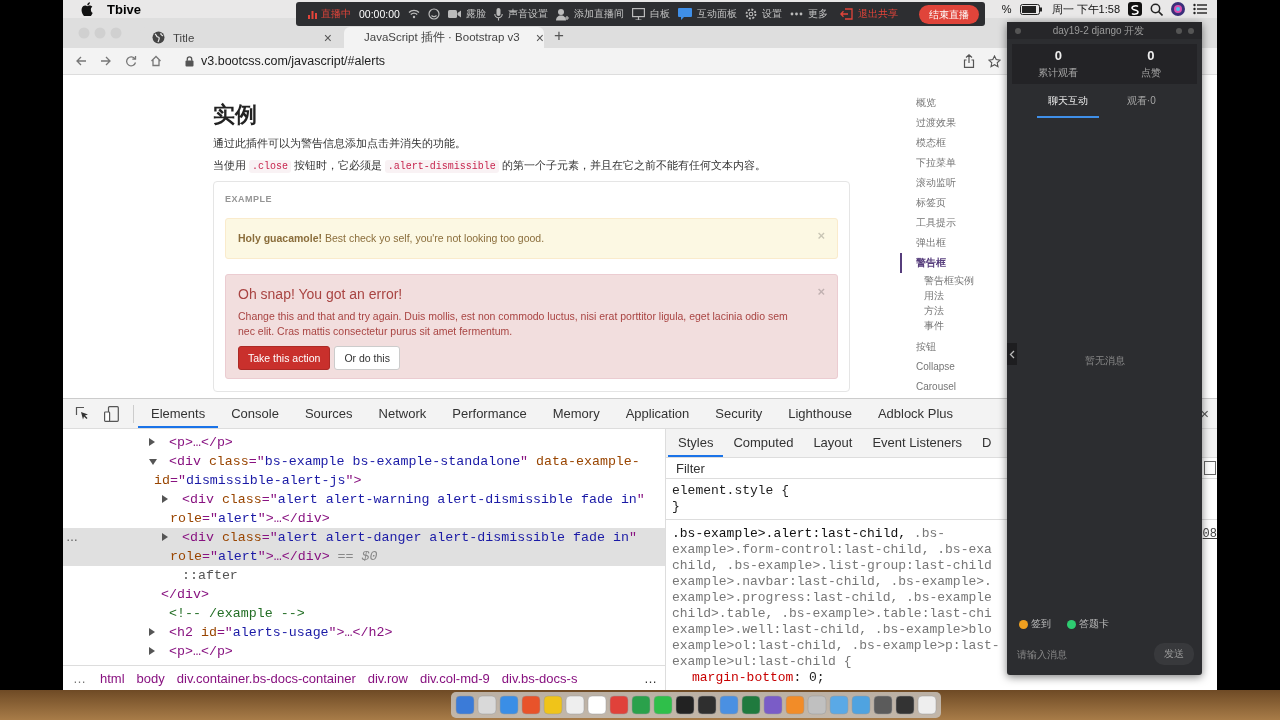 The width and height of the screenshot is (1280, 720). Describe the element at coordinates (832, 614) in the screenshot. I see `css-selector-line: child>.table, .bs-example>.table:last-chi` at that location.